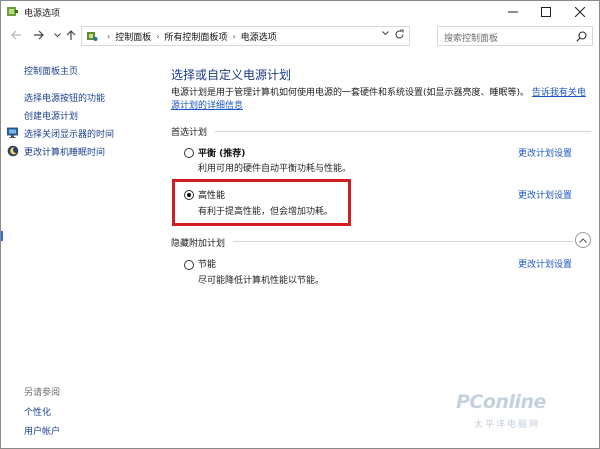  I want to click on forward-button, so click(38, 35).